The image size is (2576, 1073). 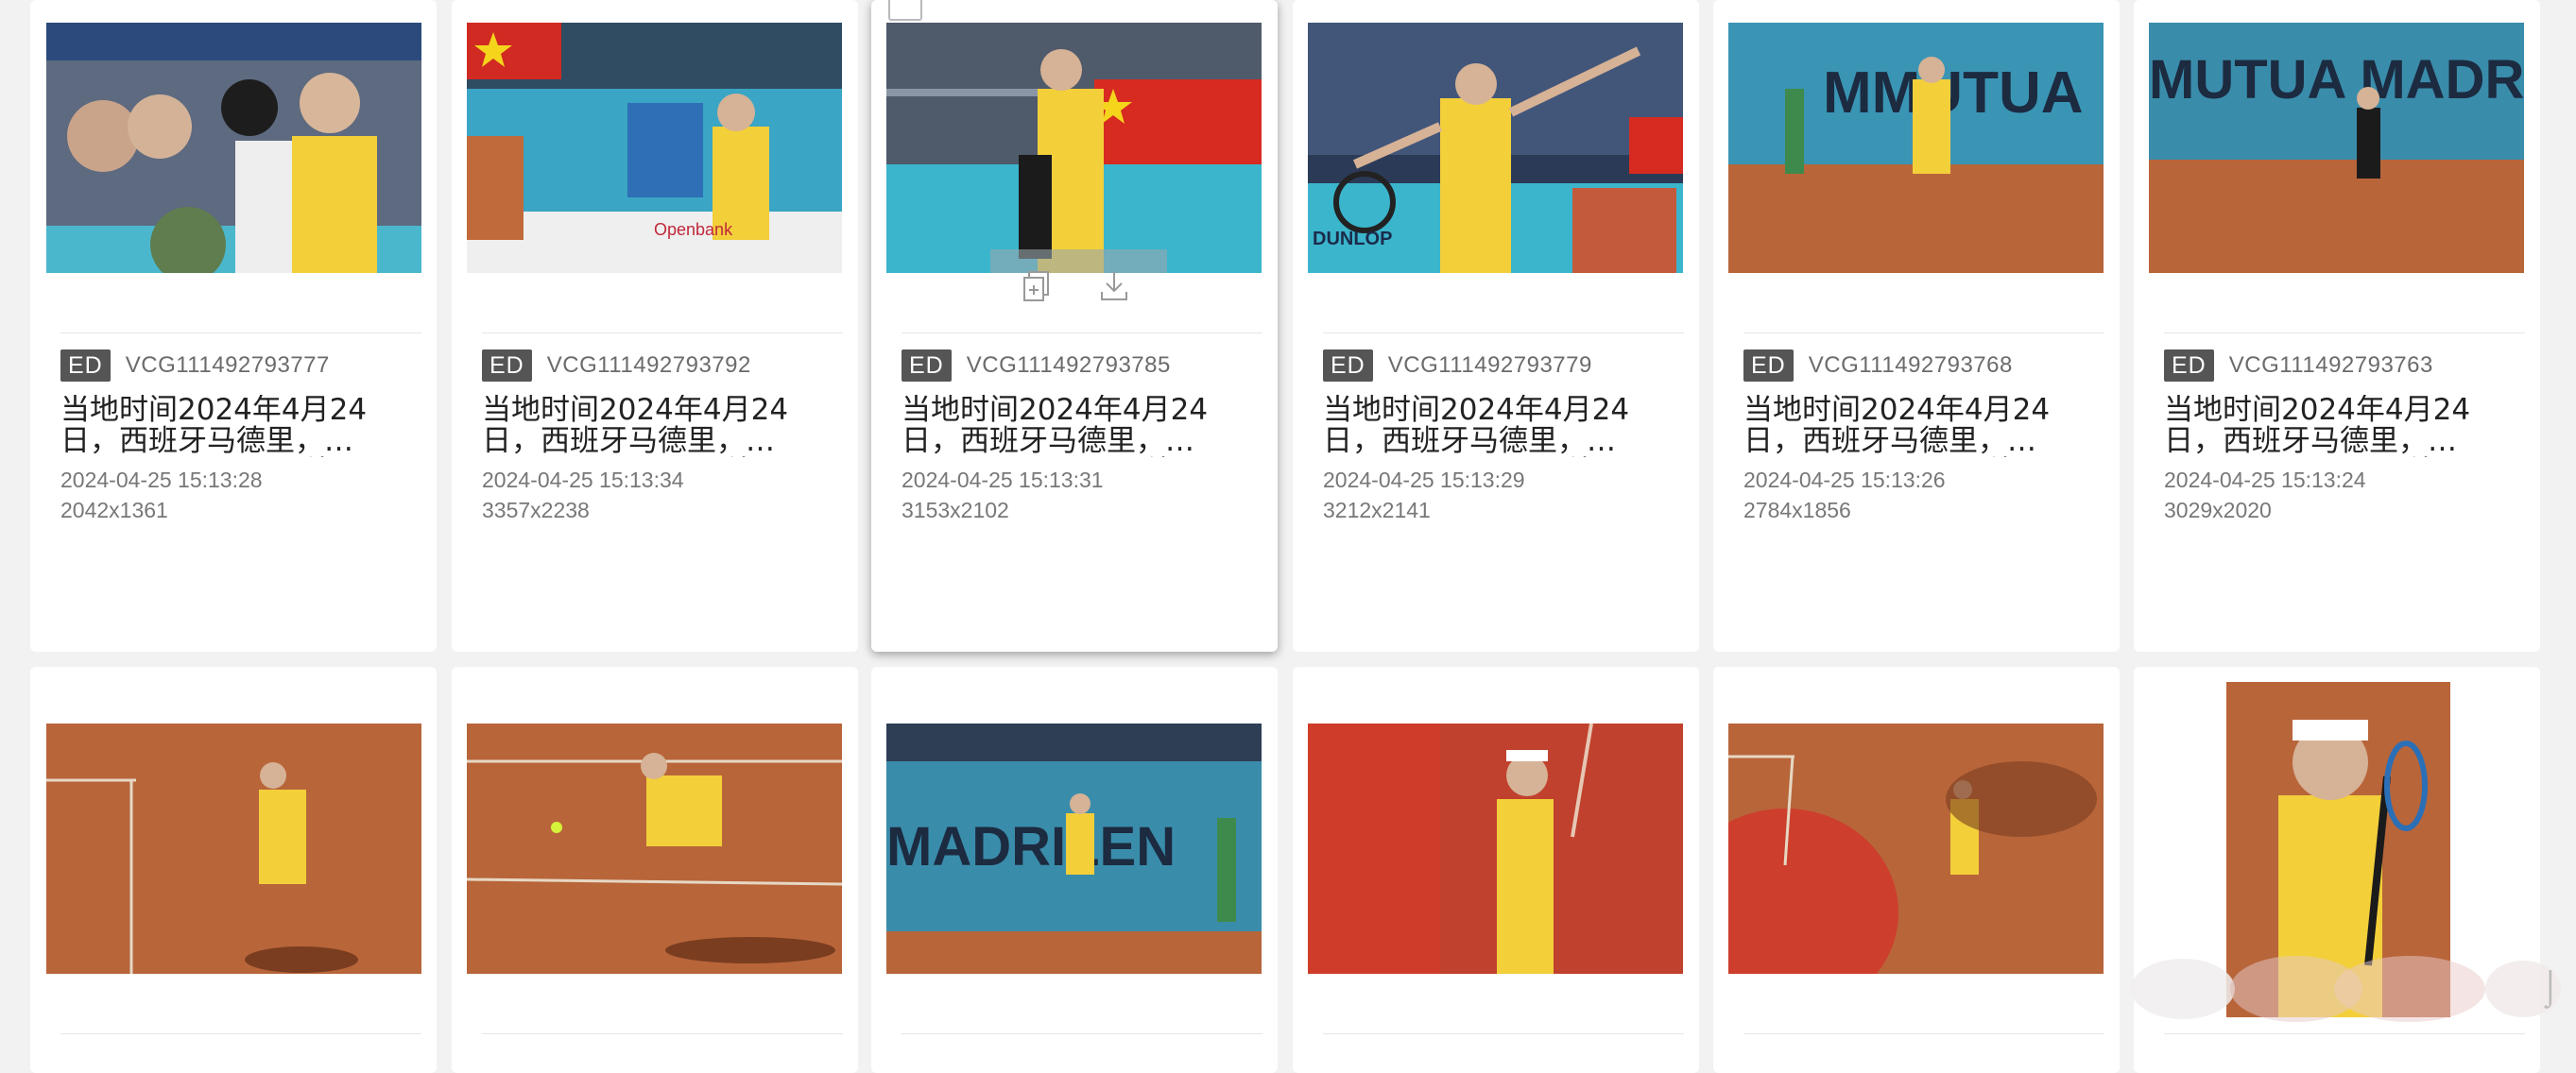 I want to click on image-dimensions: 2784x1856, so click(x=1797, y=510).